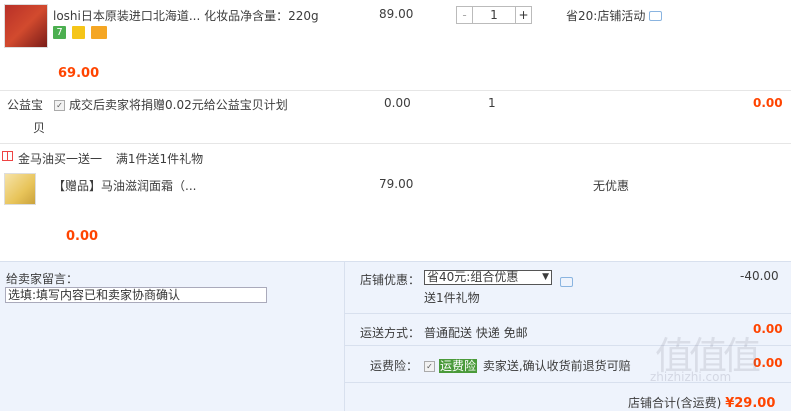  I want to click on message-label: 给卖家留言：, so click(42, 279).